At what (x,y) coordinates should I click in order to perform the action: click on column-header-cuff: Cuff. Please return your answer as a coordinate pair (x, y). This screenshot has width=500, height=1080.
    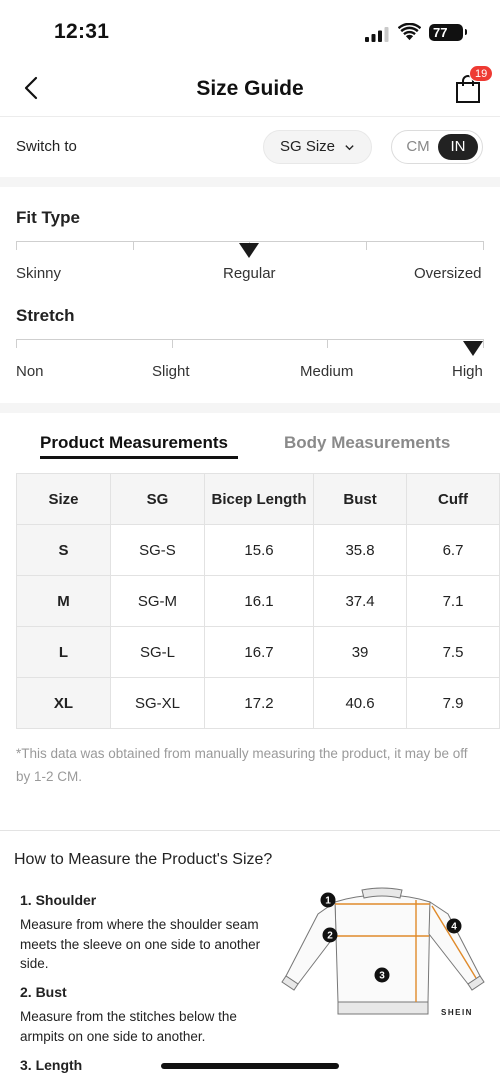
    Looking at the image, I should click on (453, 499).